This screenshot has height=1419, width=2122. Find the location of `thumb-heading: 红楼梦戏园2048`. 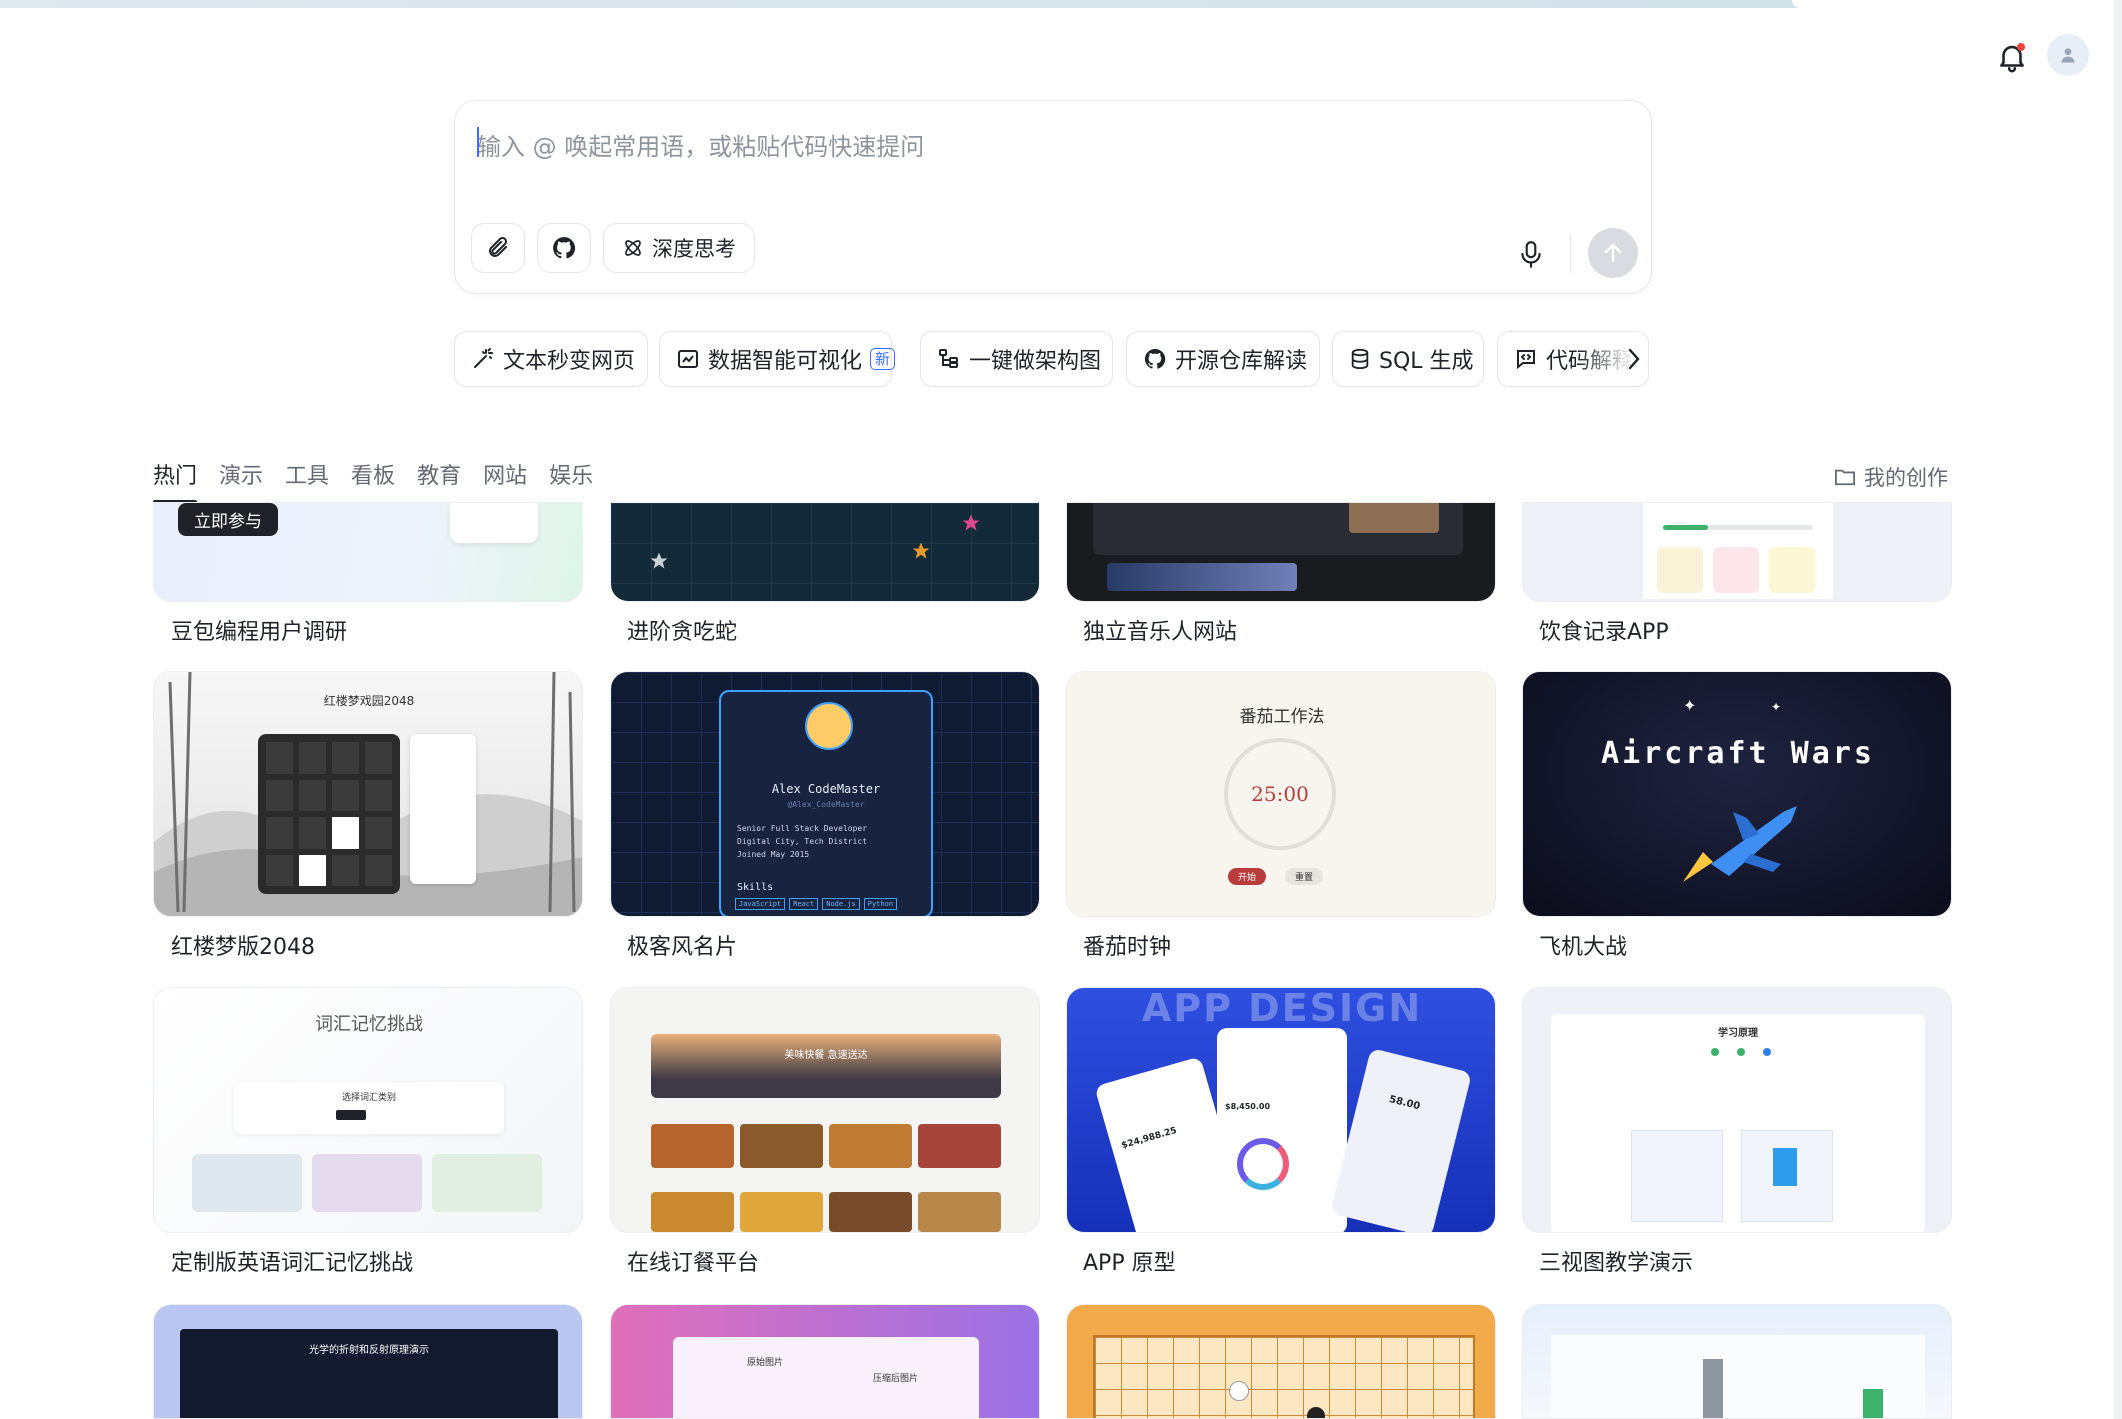

thumb-heading: 红楼梦戏园2048 is located at coordinates (369, 701).